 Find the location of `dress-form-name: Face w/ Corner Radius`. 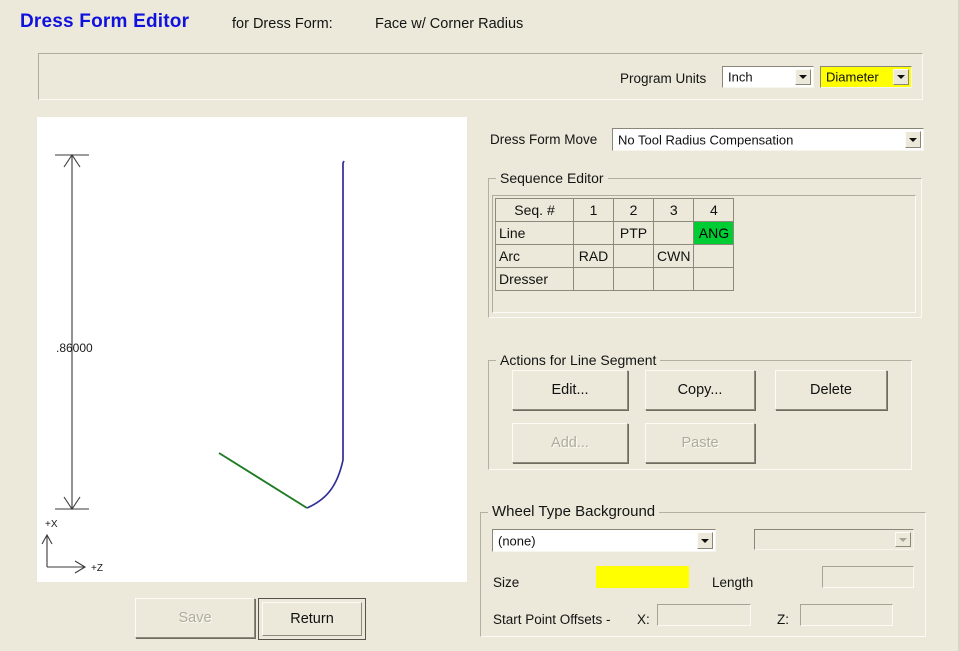

dress-form-name: Face w/ Corner Radius is located at coordinates (449, 24).